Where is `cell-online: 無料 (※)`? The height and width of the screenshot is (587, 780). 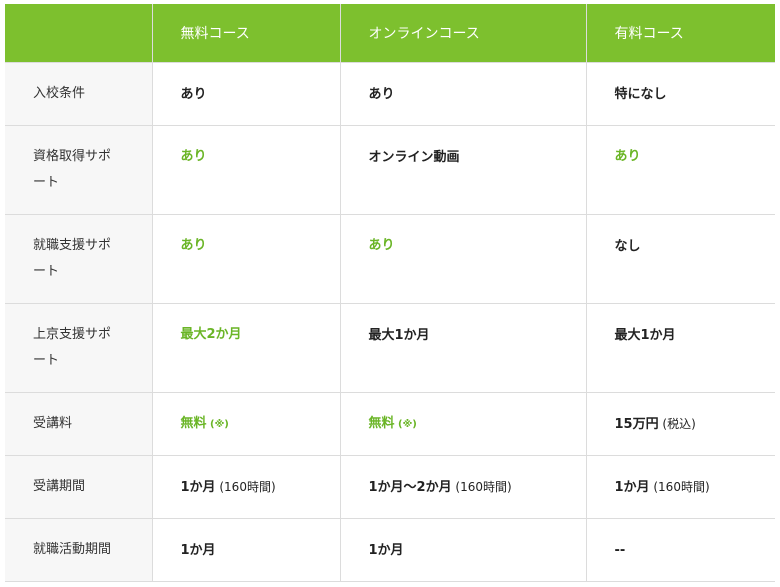
cell-online: 無料 (※) is located at coordinates (463, 423).